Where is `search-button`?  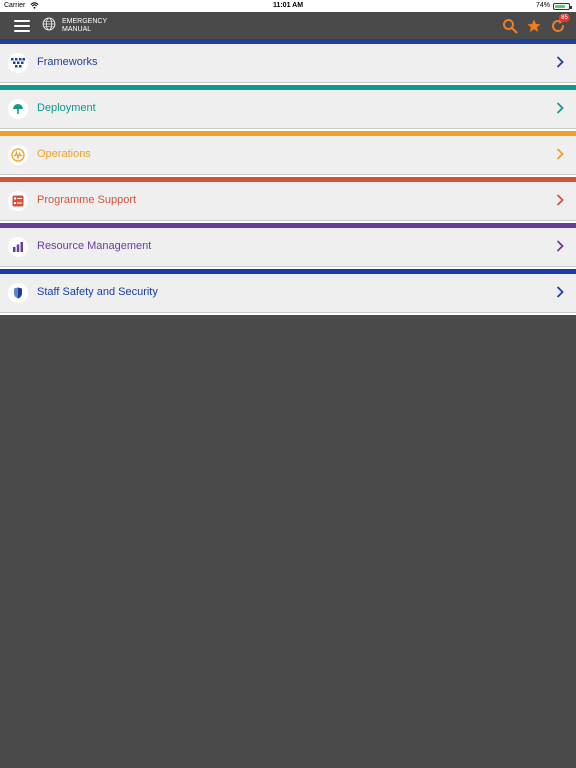
search-button is located at coordinates (510, 26).